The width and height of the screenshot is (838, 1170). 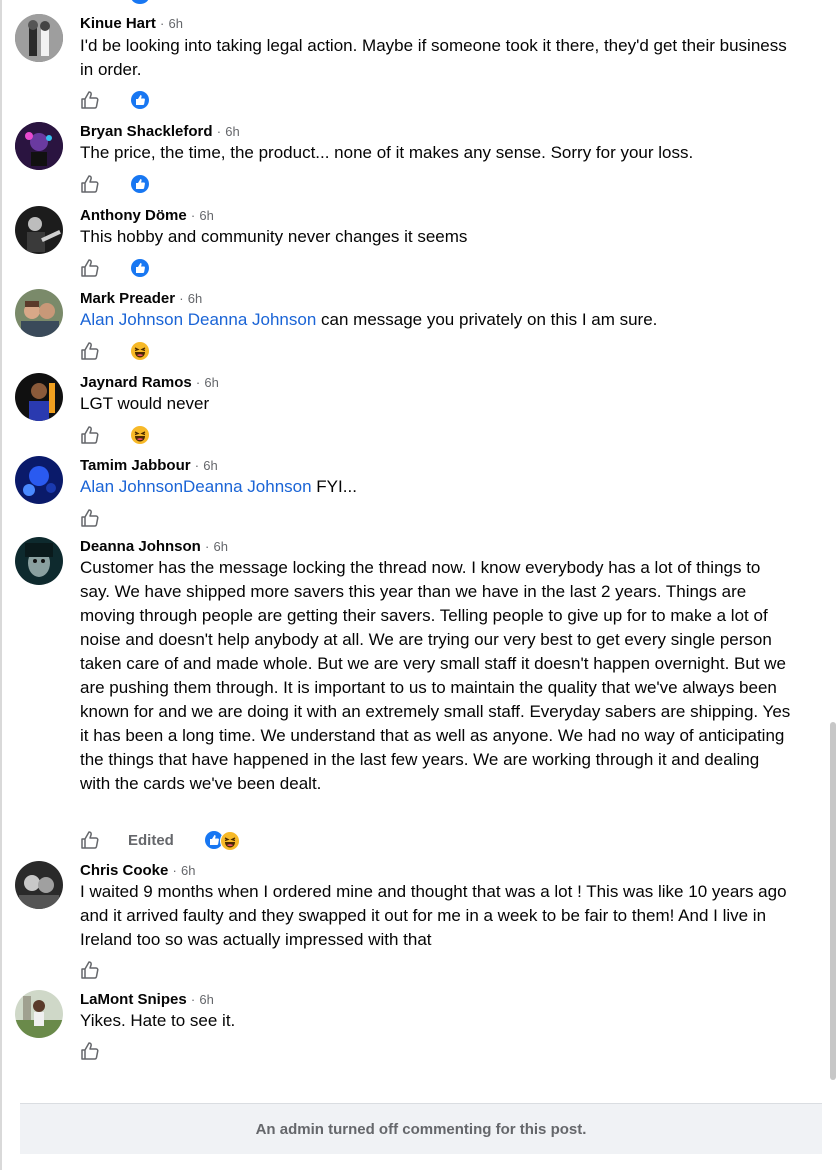 I want to click on mention-link: Alan Johnson Deanna Johnson, so click(x=198, y=319).